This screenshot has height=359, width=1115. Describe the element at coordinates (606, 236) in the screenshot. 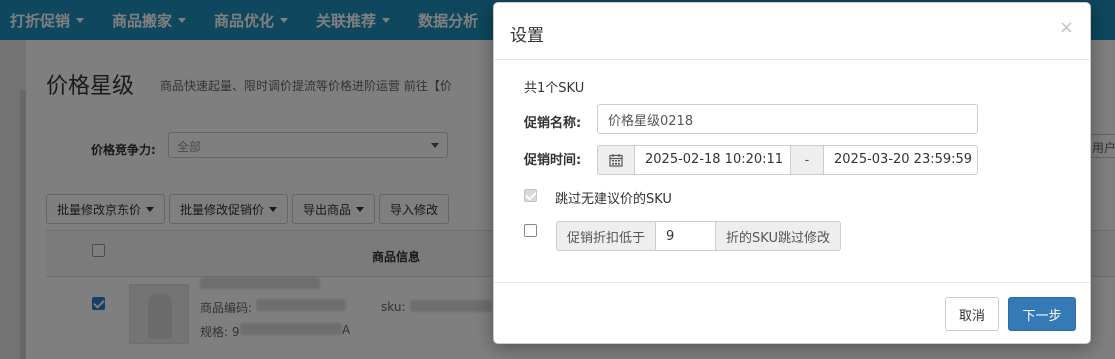

I see `discount-prefix-label: 促销折扣低于` at that location.